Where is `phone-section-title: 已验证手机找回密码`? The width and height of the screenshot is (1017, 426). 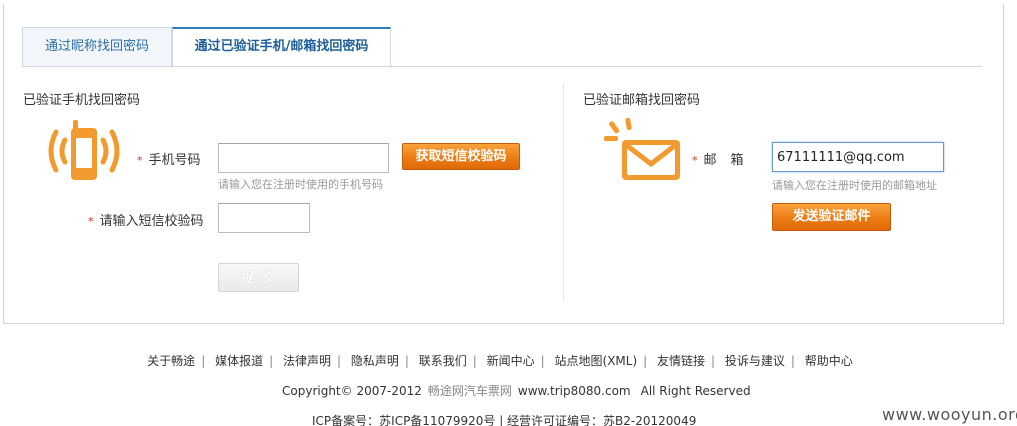 phone-section-title: 已验证手机找回密码 is located at coordinates (82, 100).